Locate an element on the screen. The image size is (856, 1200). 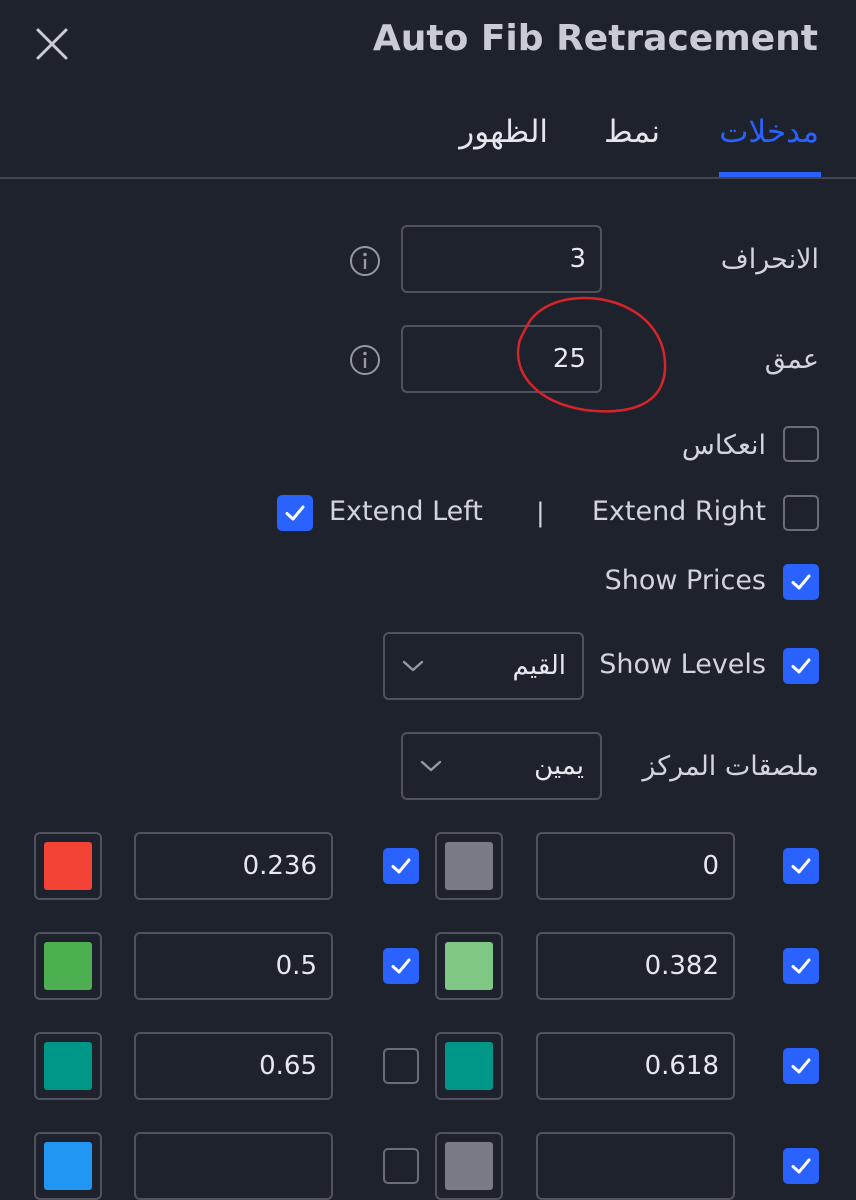
extend-left-checkbox is located at coordinates (295, 513).